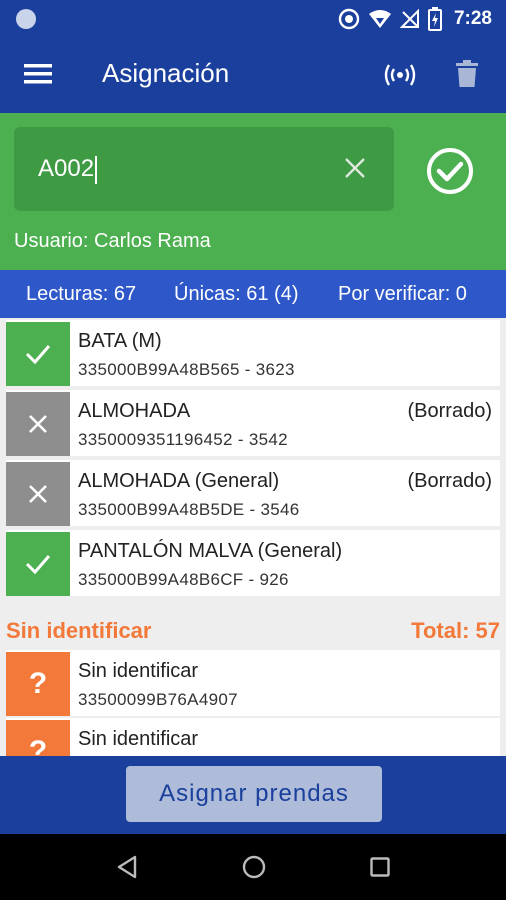  What do you see at coordinates (253, 683) in the screenshot?
I see `list-item: ? Sin identificar 33500099B76A4907` at bounding box center [253, 683].